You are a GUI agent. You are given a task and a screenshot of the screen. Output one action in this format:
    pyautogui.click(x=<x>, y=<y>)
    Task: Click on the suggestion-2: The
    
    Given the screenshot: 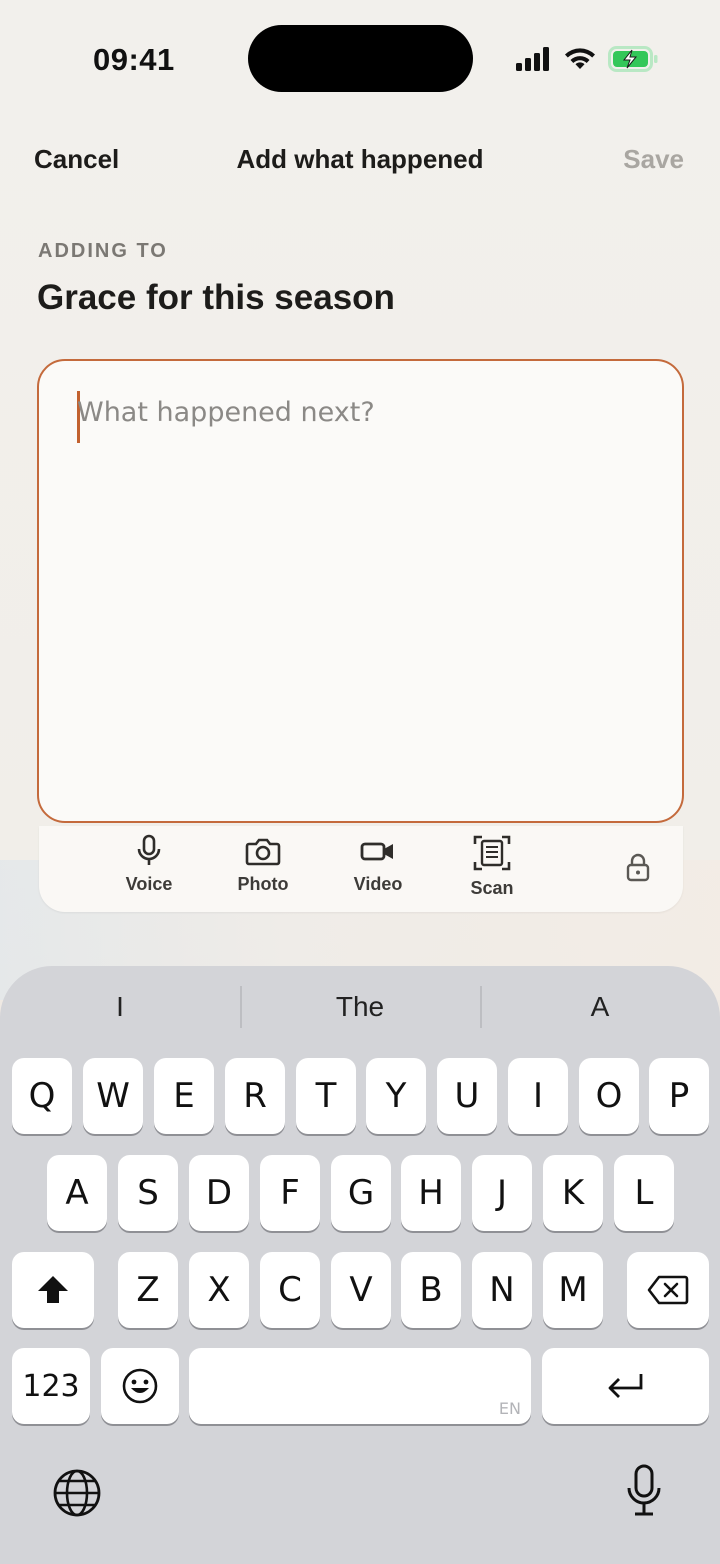 What is the action you would take?
    pyautogui.click(x=360, y=1007)
    